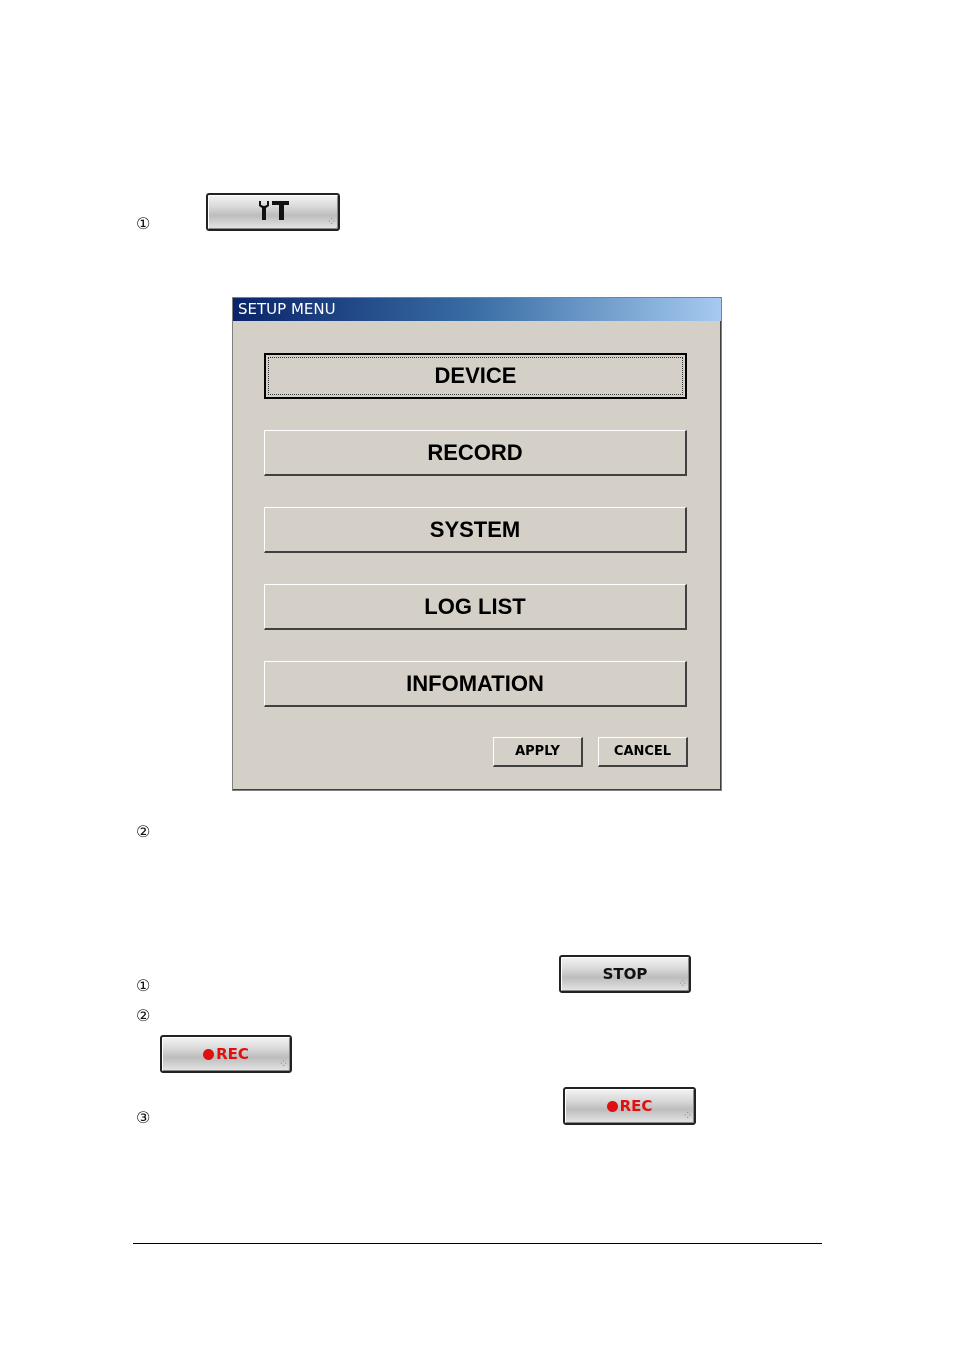 This screenshot has width=954, height=1350. I want to click on cancel-button: CANCEL, so click(643, 752).